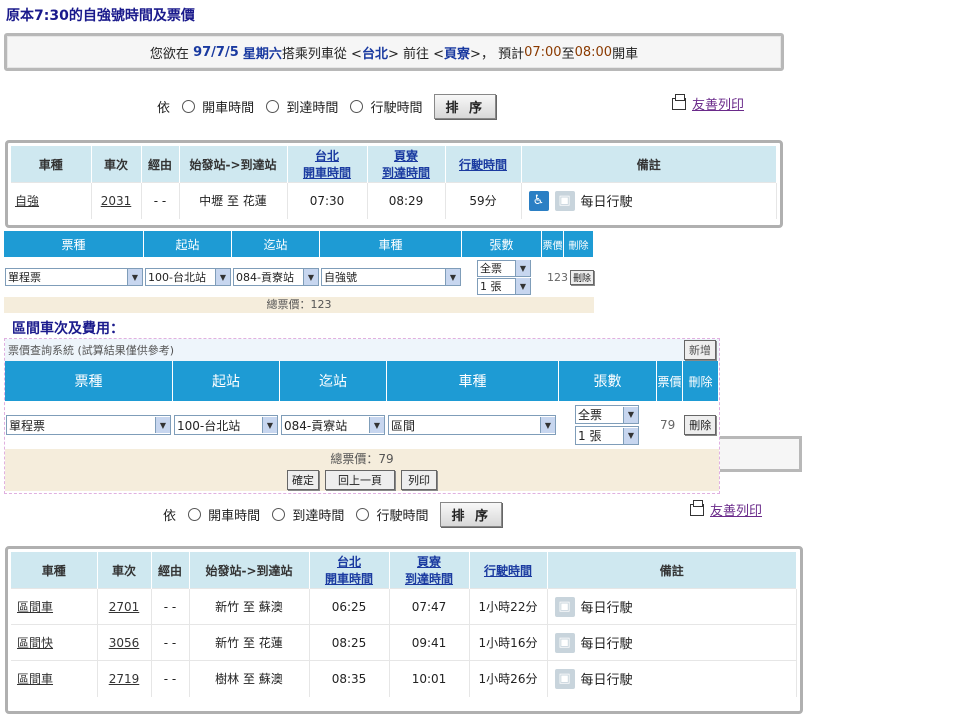 This screenshot has height=720, width=960. I want to click on add-button: 新增, so click(700, 350).